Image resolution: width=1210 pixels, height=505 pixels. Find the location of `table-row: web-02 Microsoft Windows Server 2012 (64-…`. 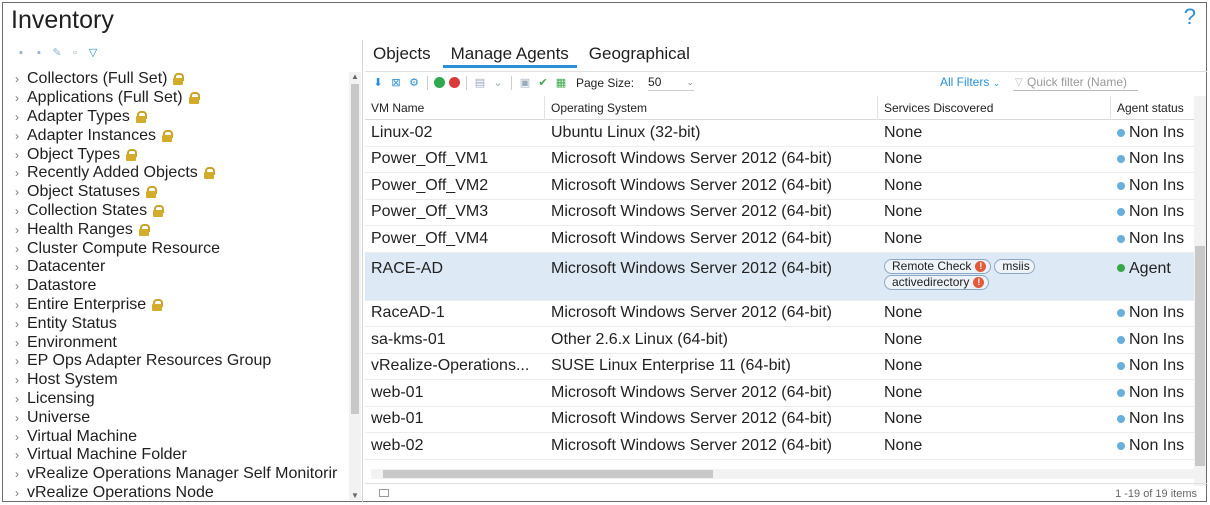

table-row: web-02 Microsoft Windows Server 2012 (64-… is located at coordinates (780, 446).